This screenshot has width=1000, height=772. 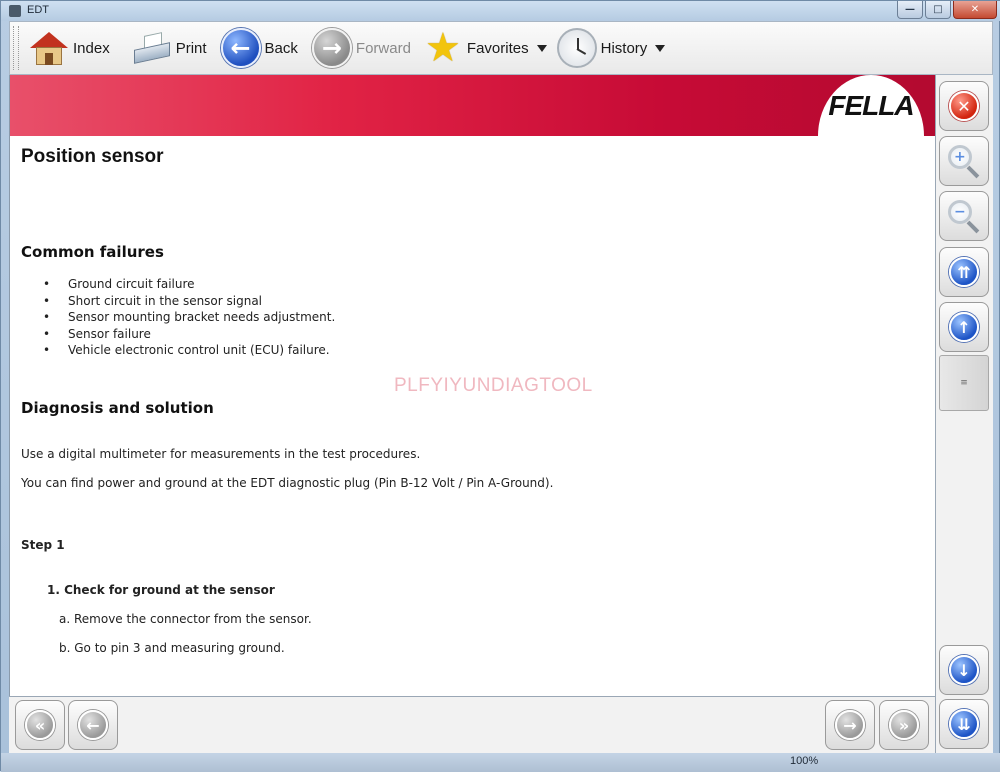 I want to click on arrow-left-icon: ←, so click(x=93, y=725).